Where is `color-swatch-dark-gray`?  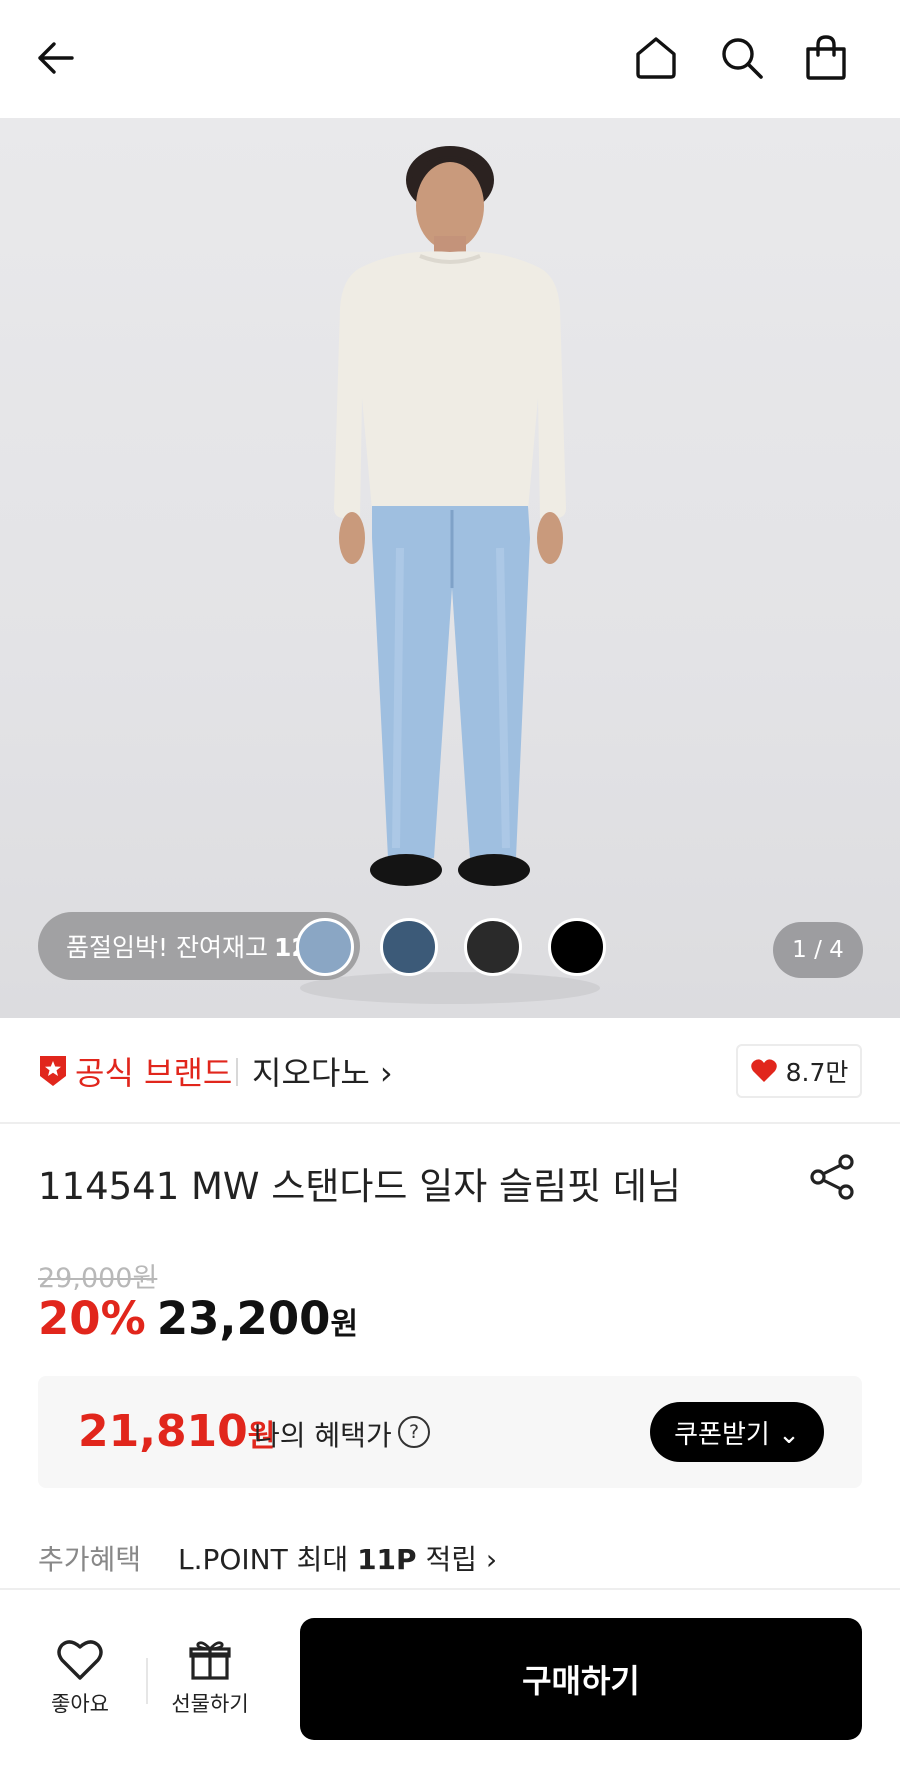 color-swatch-dark-gray is located at coordinates (493, 947).